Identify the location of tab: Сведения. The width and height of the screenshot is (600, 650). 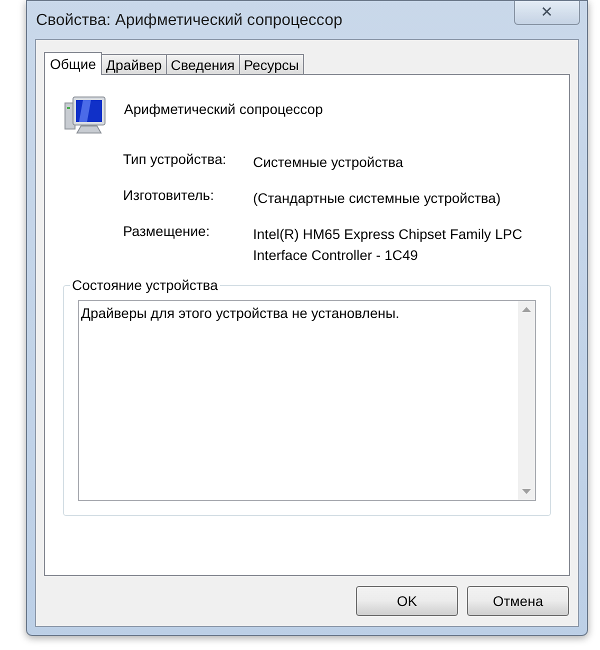
(203, 64).